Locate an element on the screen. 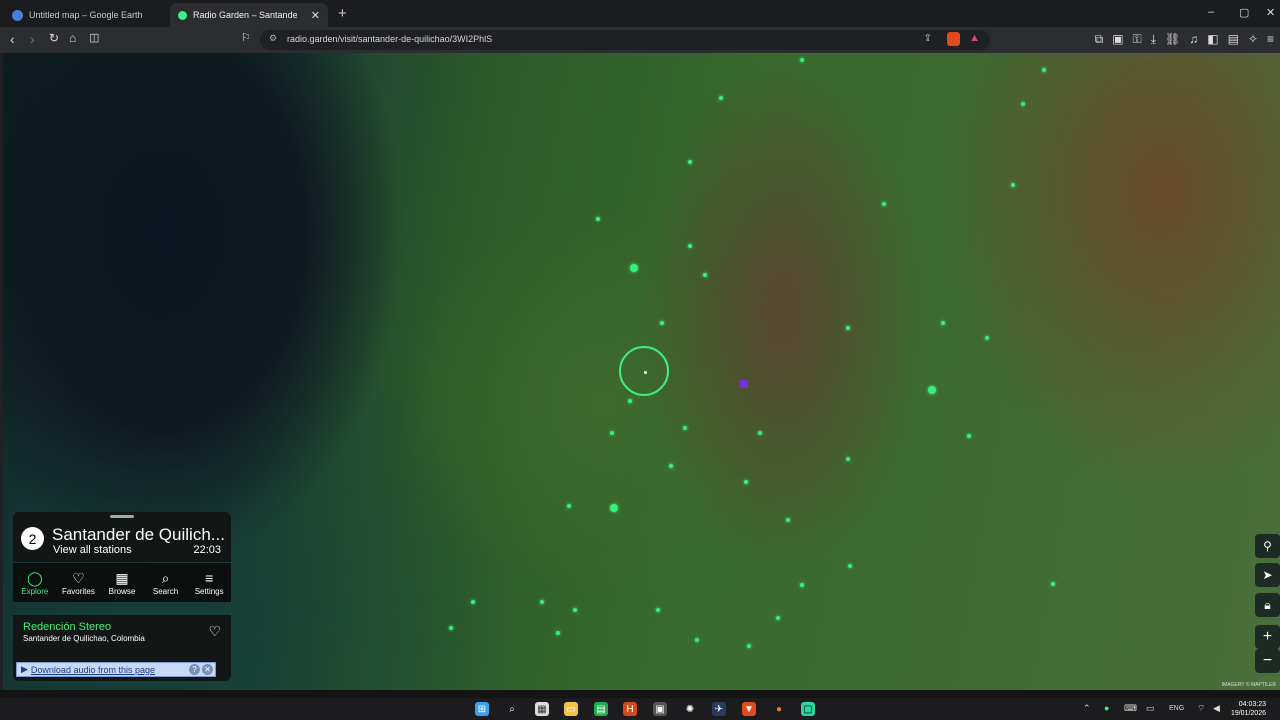  drag-handle is located at coordinates (122, 516).